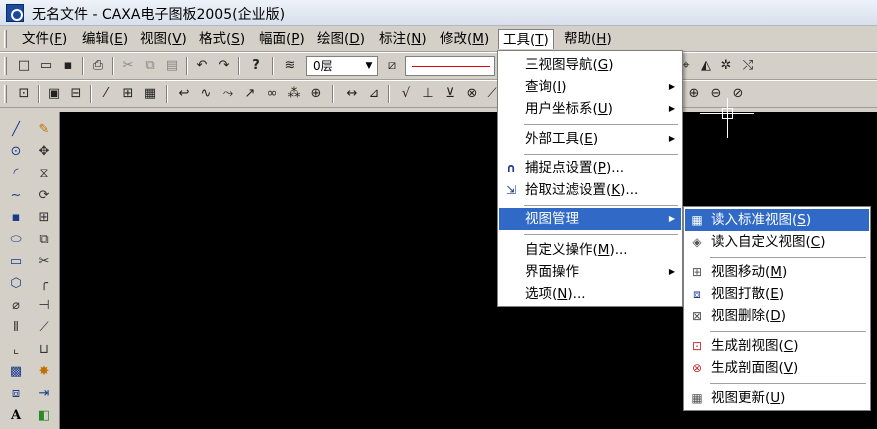 This screenshot has height=429, width=877. Describe the element at coordinates (590, 65) in the screenshot. I see `menu-item-three-view-nav: 三视图导航(G)` at that location.